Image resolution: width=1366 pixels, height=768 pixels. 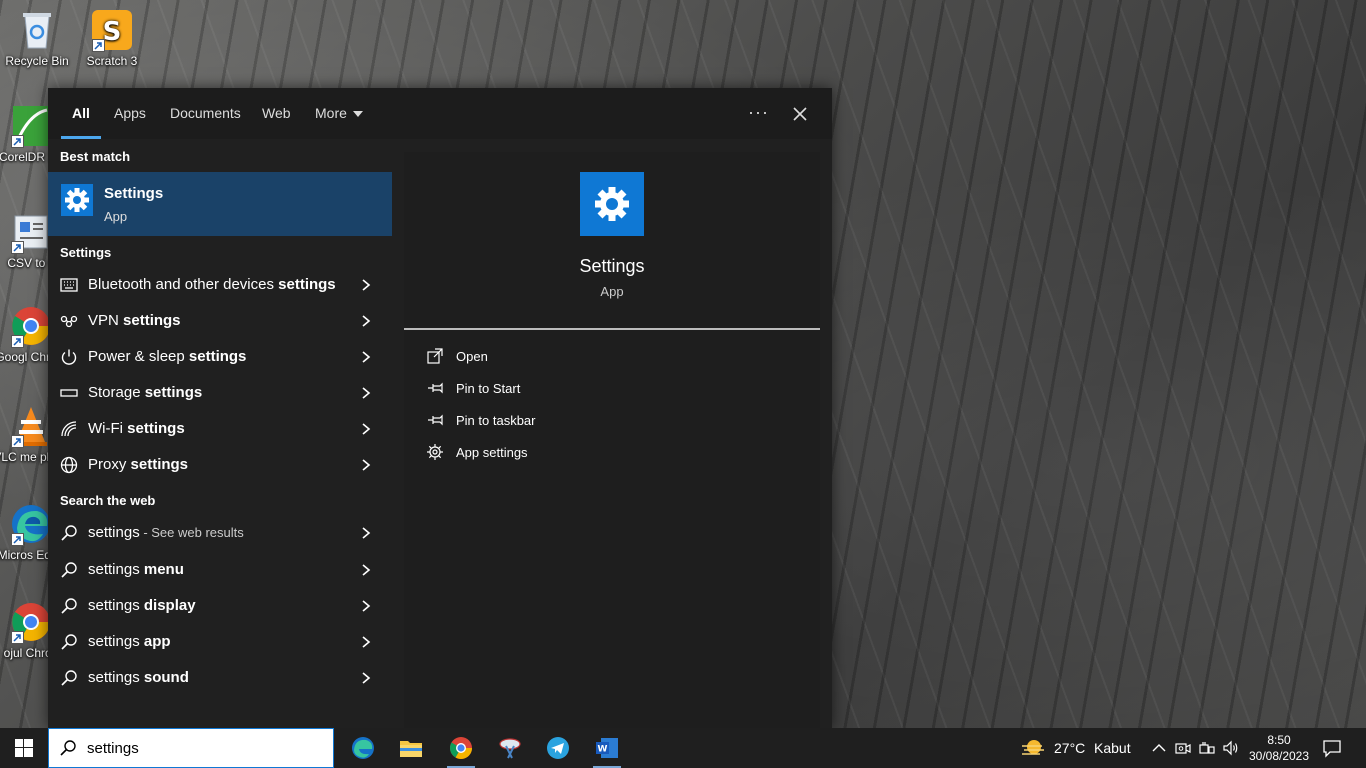 I want to click on close-icon, so click(x=800, y=114).